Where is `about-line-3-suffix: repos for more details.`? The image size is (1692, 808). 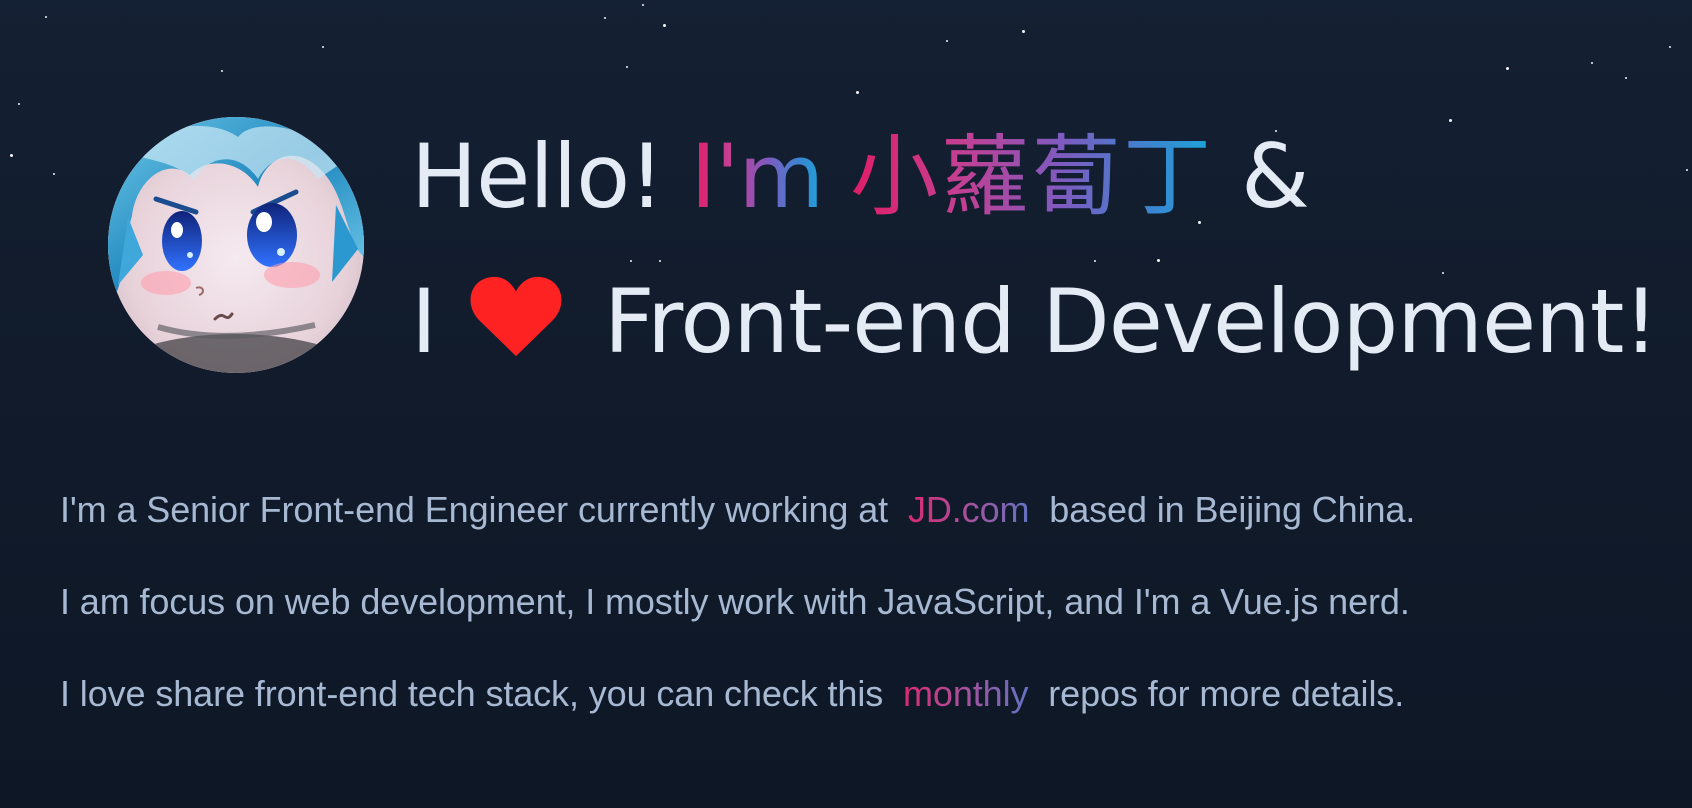 about-line-3-suffix: repos for more details. is located at coordinates (1226, 693).